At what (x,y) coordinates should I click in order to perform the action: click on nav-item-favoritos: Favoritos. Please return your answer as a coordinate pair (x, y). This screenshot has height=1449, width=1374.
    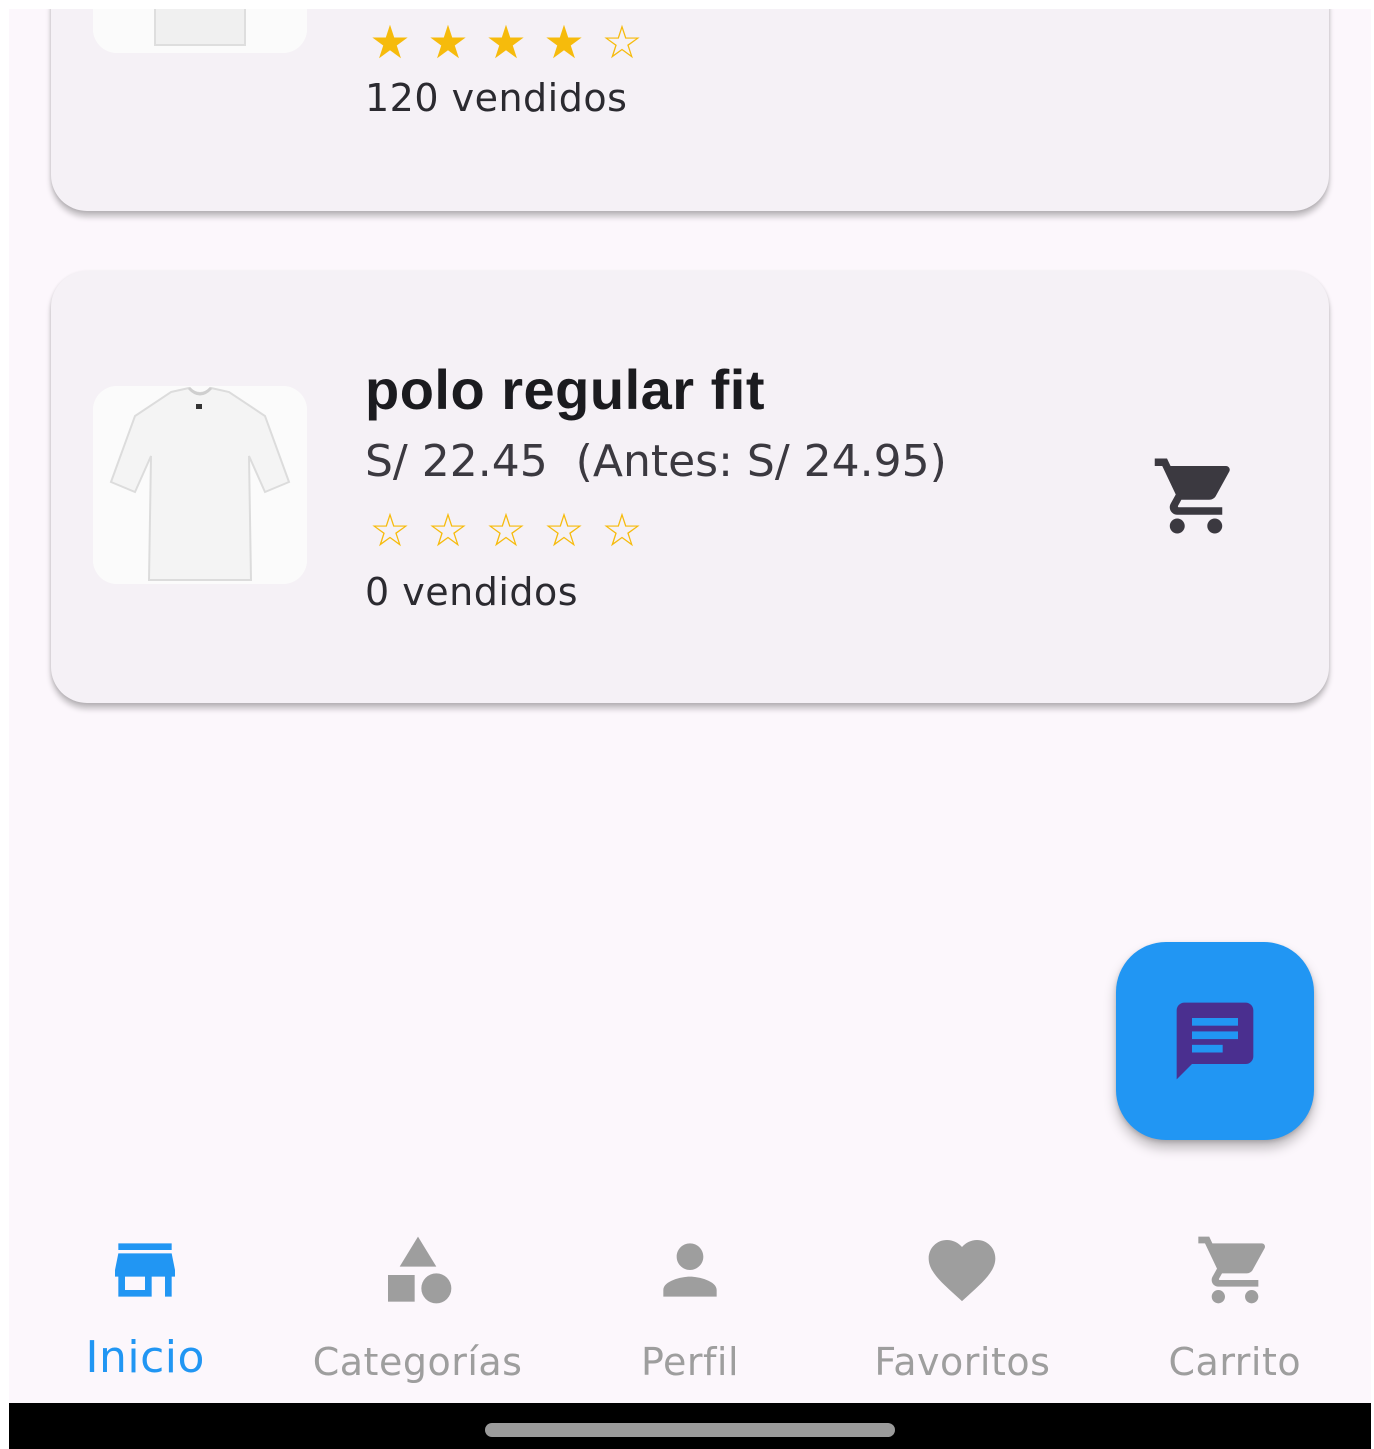
    Looking at the image, I should click on (962, 1300).